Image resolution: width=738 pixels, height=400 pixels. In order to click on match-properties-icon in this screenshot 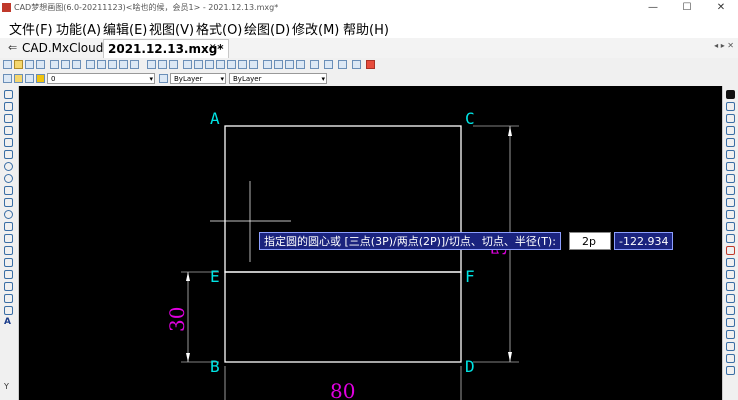, I will do `click(151, 64)`.